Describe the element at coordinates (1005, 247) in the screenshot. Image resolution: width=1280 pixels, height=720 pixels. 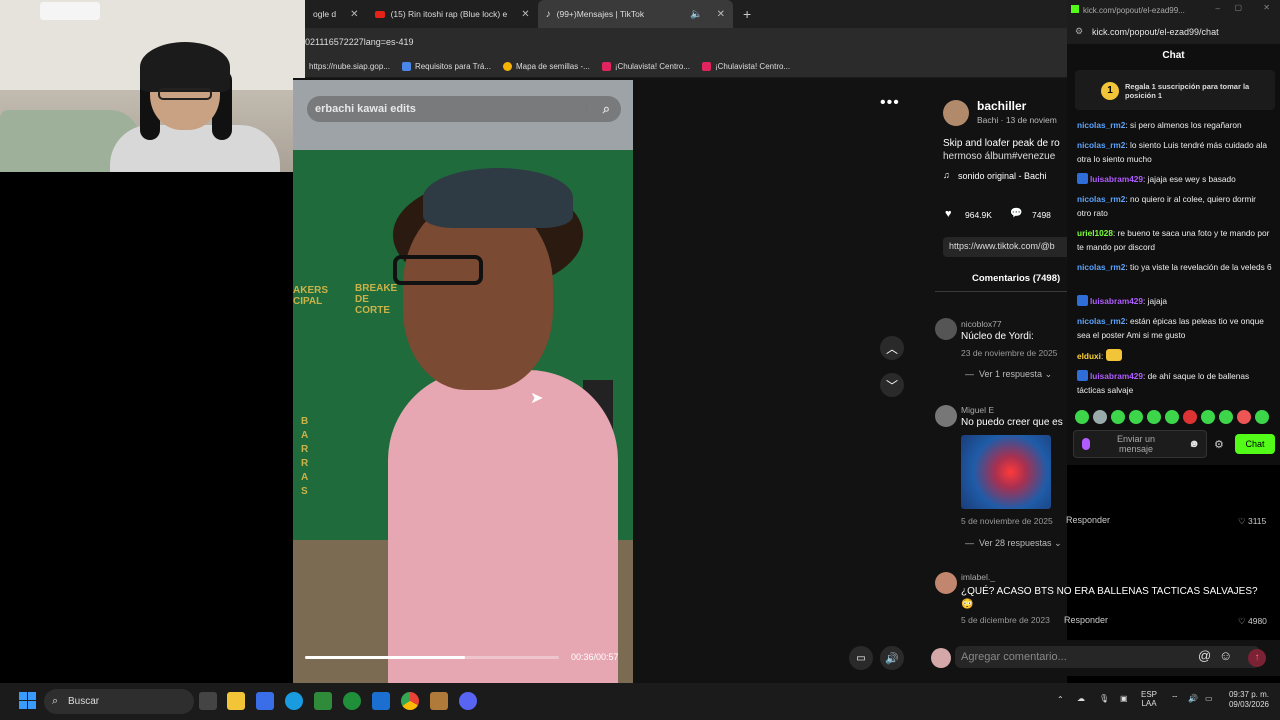
I see `share-link: https://www.tiktok.com/@b` at that location.